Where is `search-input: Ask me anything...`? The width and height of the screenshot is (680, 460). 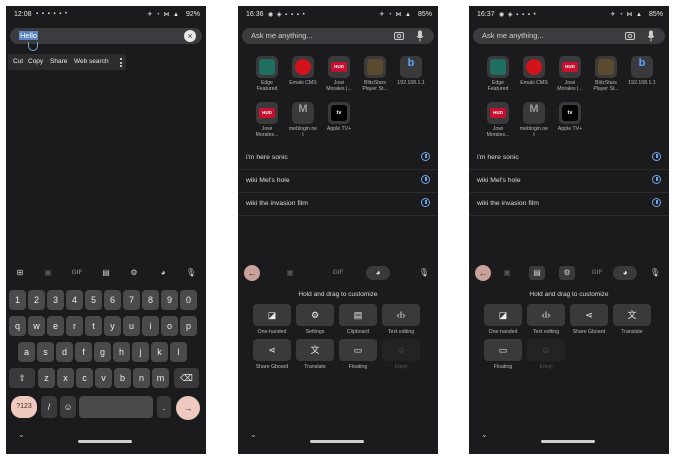
search-input: Ask me anything... is located at coordinates (513, 35).